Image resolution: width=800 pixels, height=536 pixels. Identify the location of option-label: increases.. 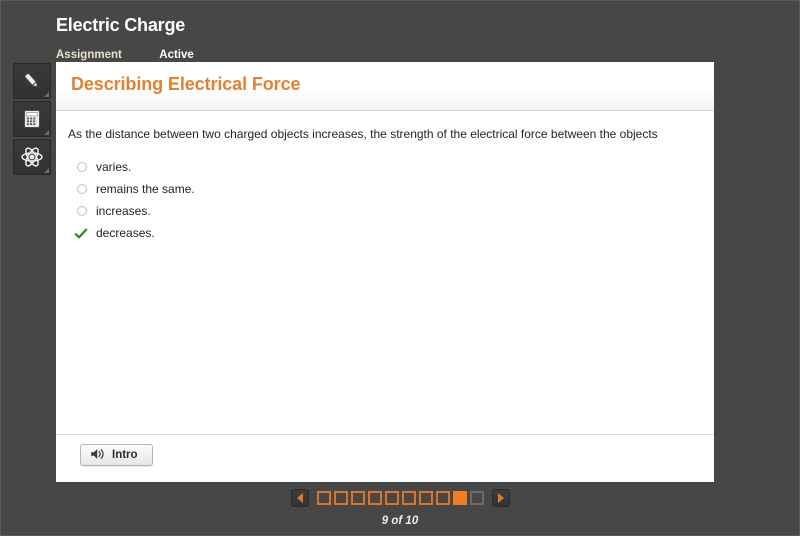
(123, 211).